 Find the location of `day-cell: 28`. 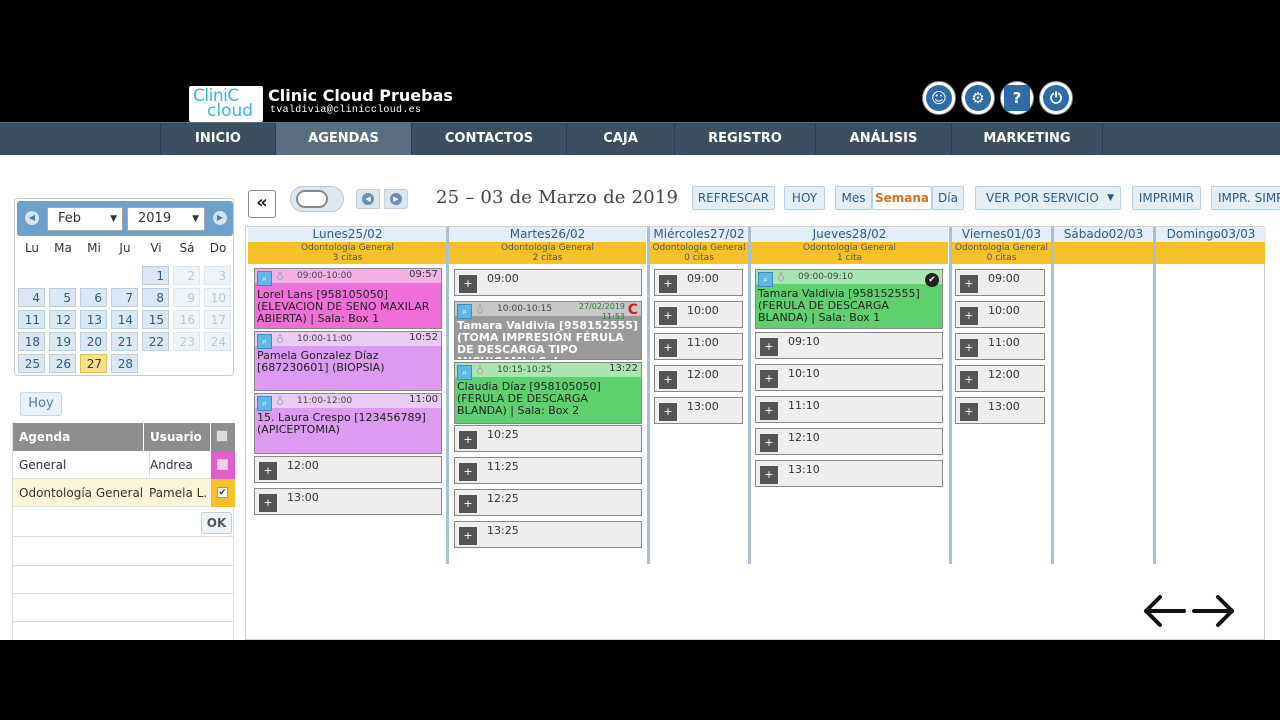

day-cell: 28 is located at coordinates (124, 363).